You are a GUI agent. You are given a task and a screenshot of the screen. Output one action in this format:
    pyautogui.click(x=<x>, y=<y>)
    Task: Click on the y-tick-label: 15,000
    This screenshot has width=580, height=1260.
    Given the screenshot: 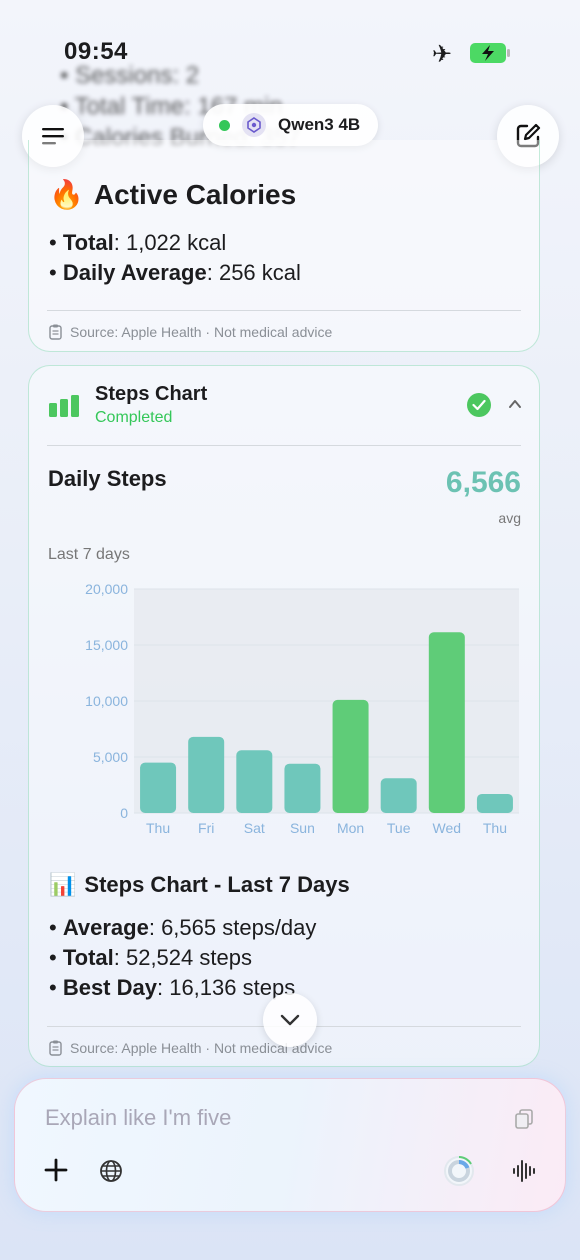 What is the action you would take?
    pyautogui.click(x=106, y=645)
    